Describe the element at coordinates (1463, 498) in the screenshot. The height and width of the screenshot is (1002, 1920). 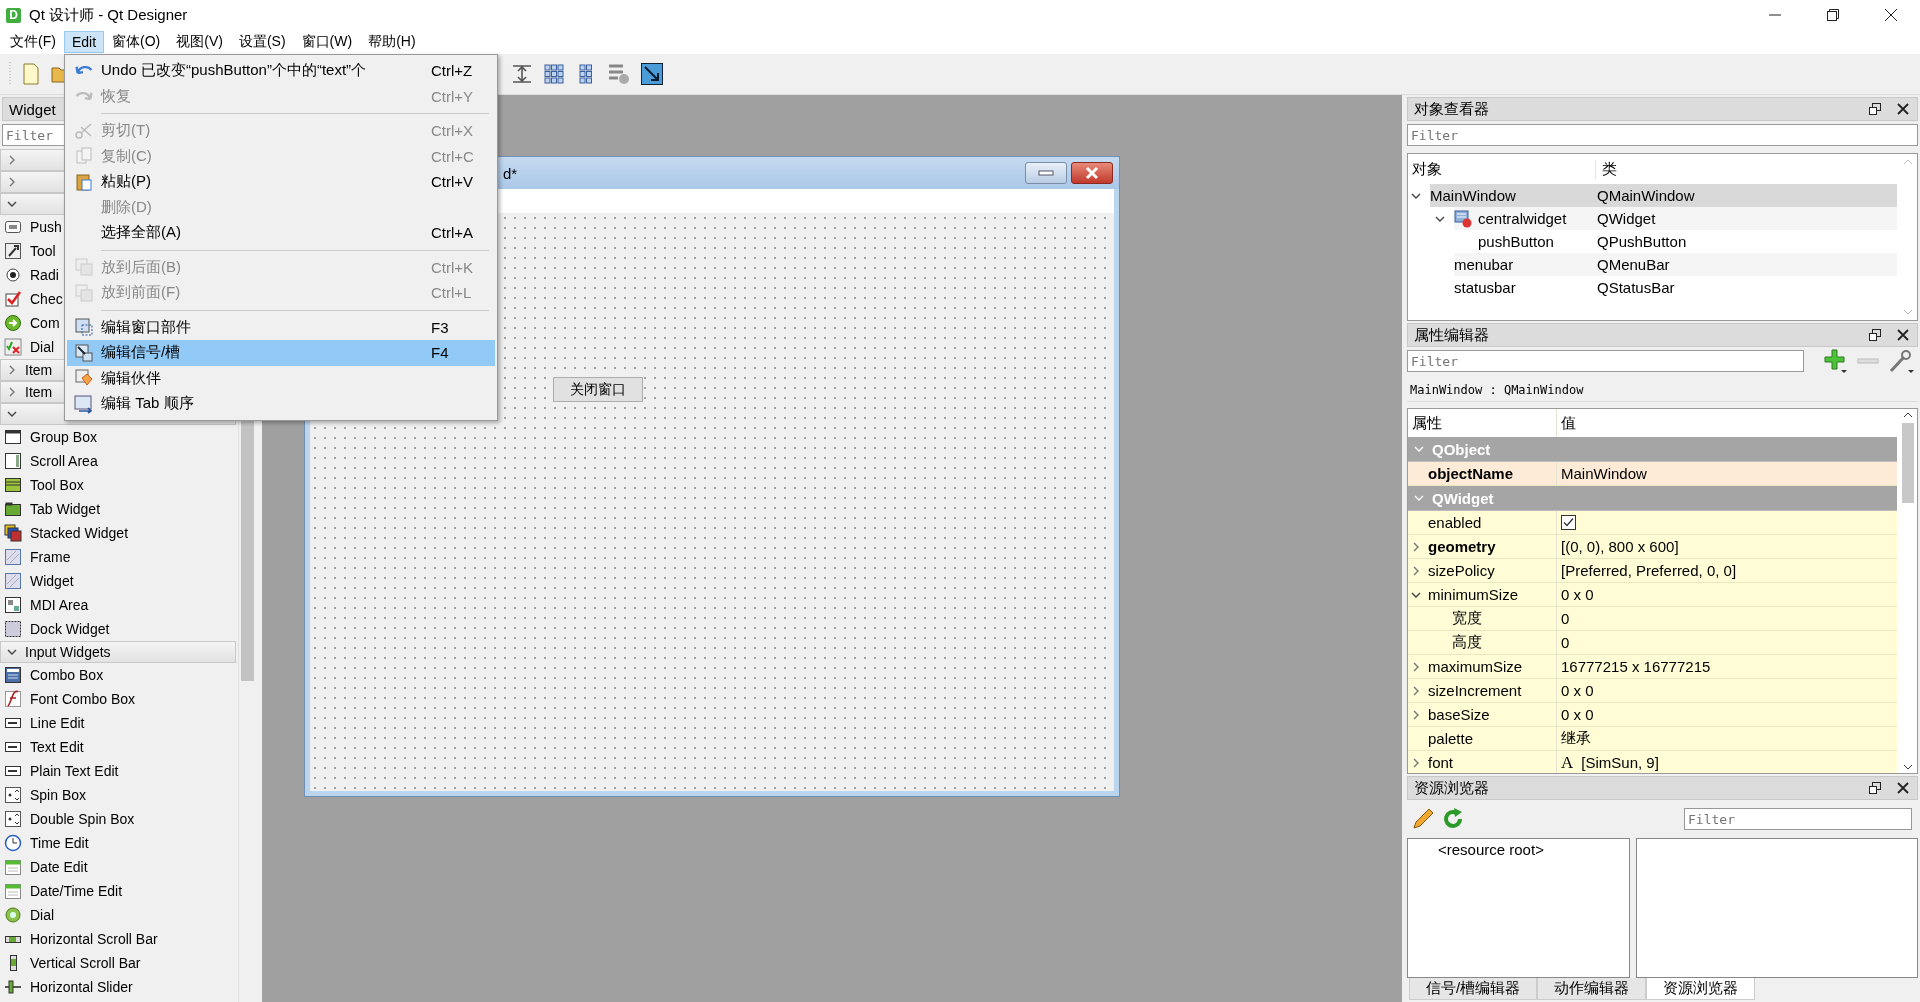
I see `group-name: QWidget` at that location.